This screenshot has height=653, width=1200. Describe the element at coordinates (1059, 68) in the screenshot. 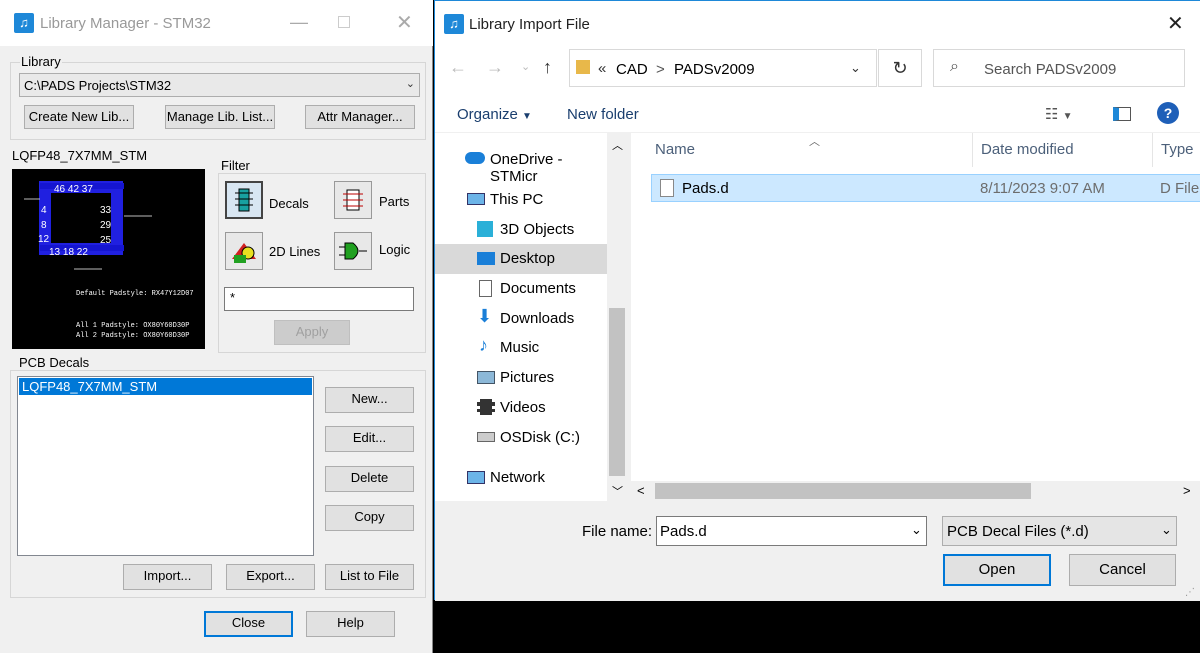

I see `search-box: ⌕ Search PADSv2009` at that location.